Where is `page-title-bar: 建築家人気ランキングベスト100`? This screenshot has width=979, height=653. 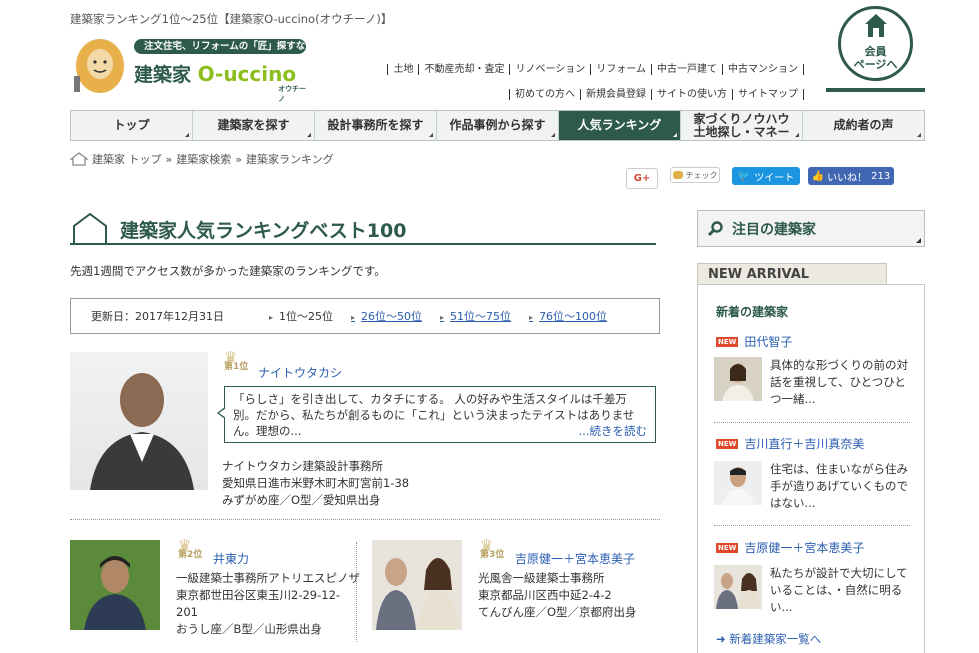
page-title-bar: 建築家人気ランキングベスト100 is located at coordinates (363, 227).